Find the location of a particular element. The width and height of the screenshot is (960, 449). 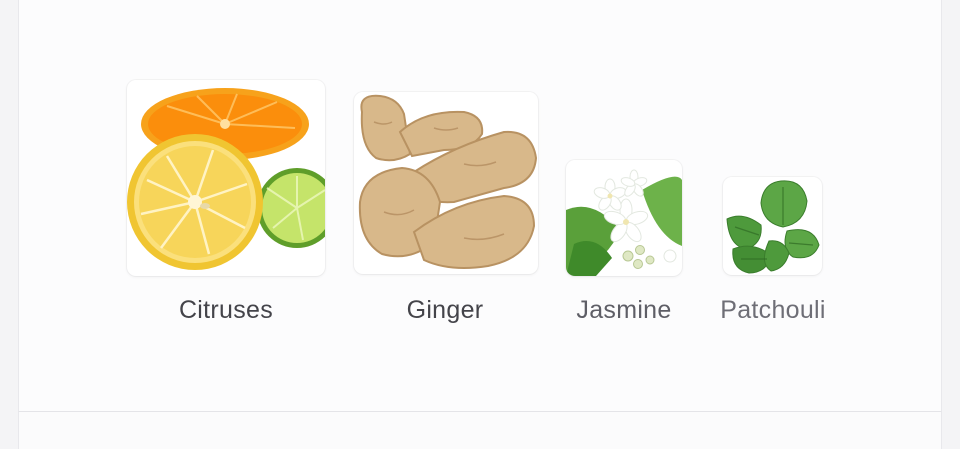

patchouli-leaves-icon is located at coordinates (772, 226).